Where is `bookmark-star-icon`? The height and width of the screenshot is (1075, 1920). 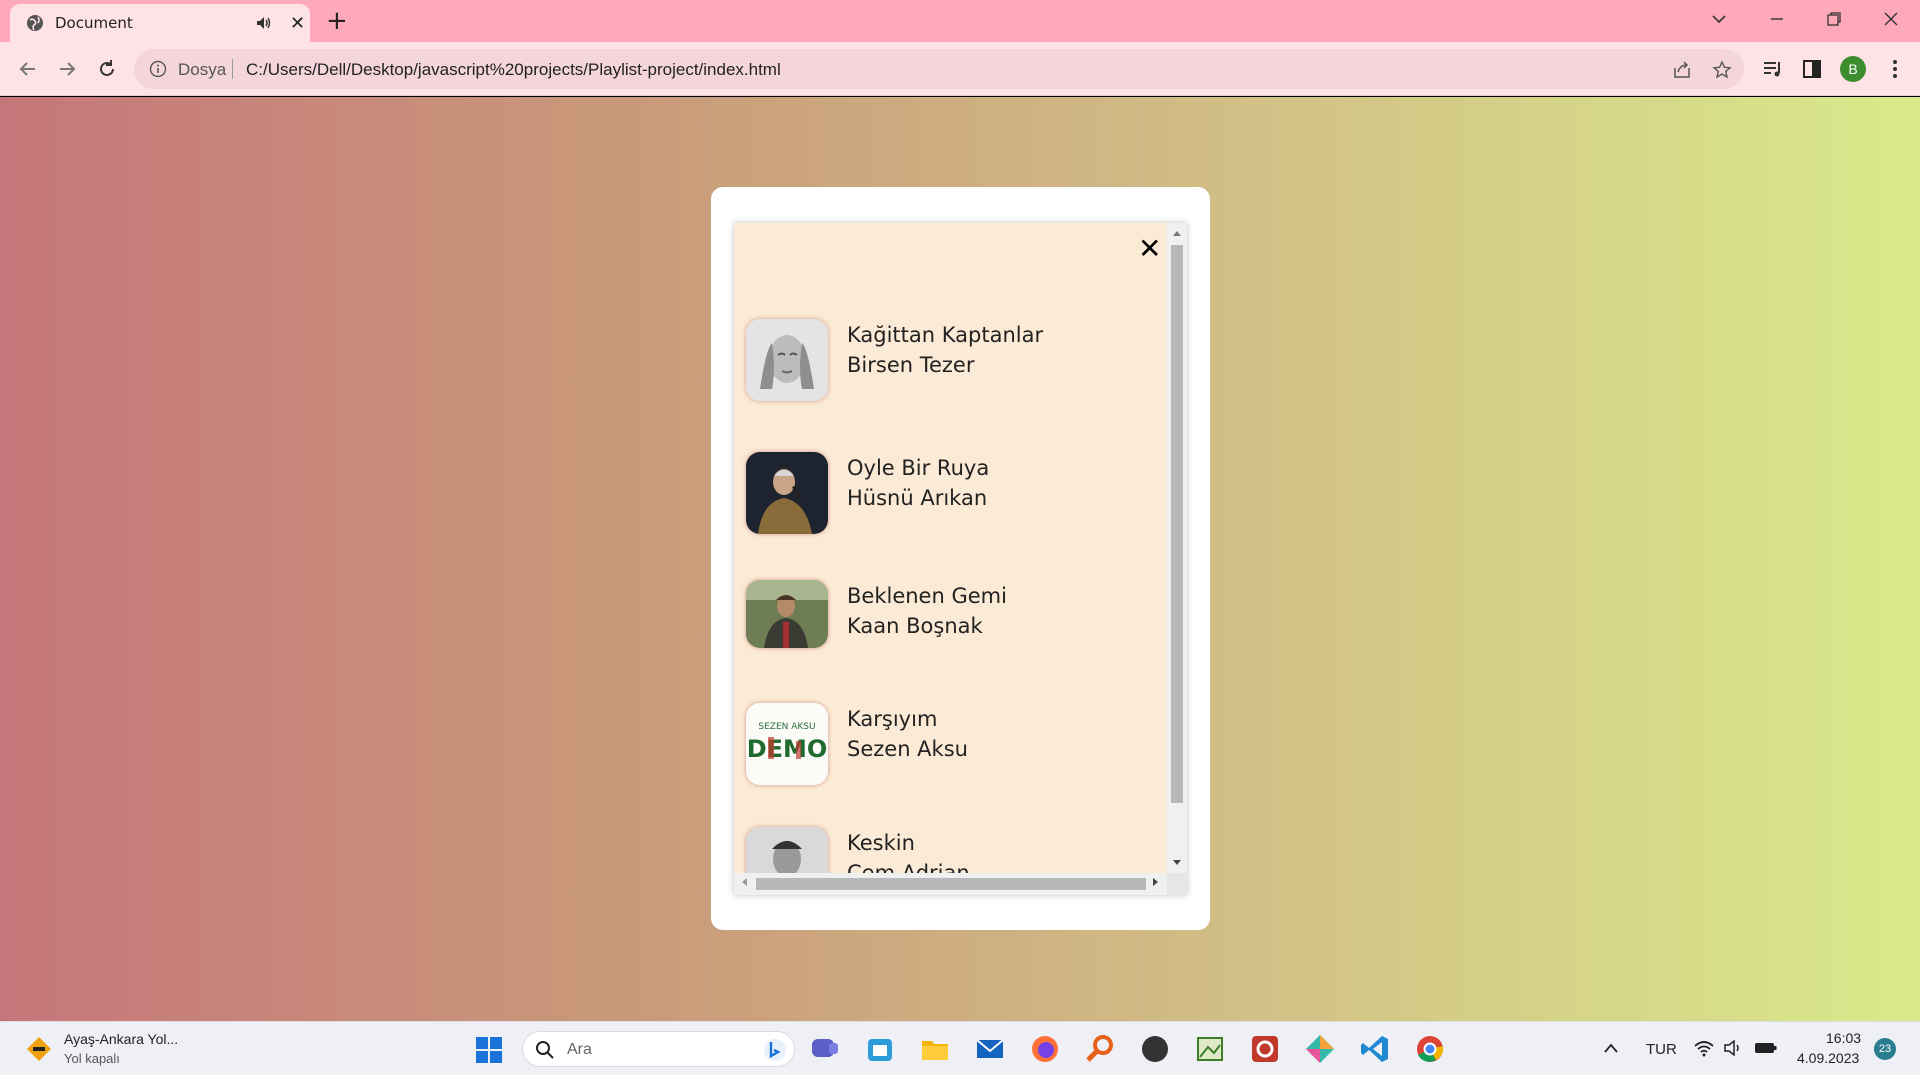
bookmark-star-icon is located at coordinates (1722, 70).